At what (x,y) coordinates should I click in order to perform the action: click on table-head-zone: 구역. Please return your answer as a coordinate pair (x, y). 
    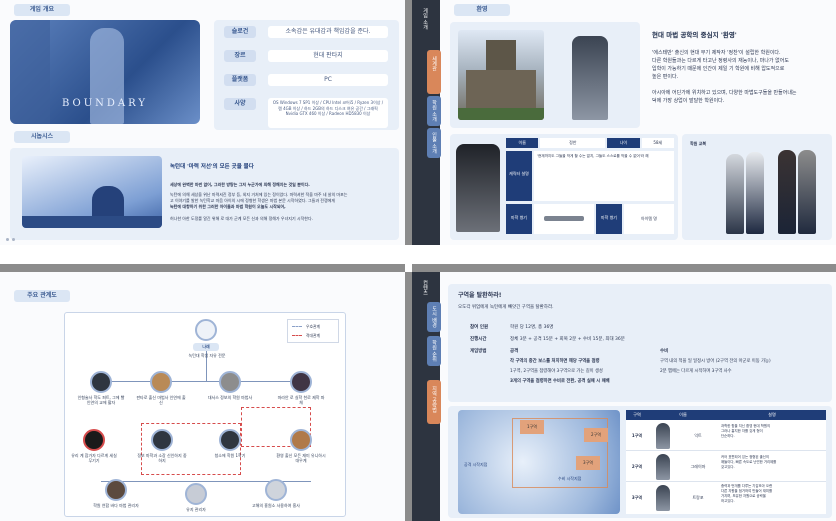
    Looking at the image, I should click on (637, 414).